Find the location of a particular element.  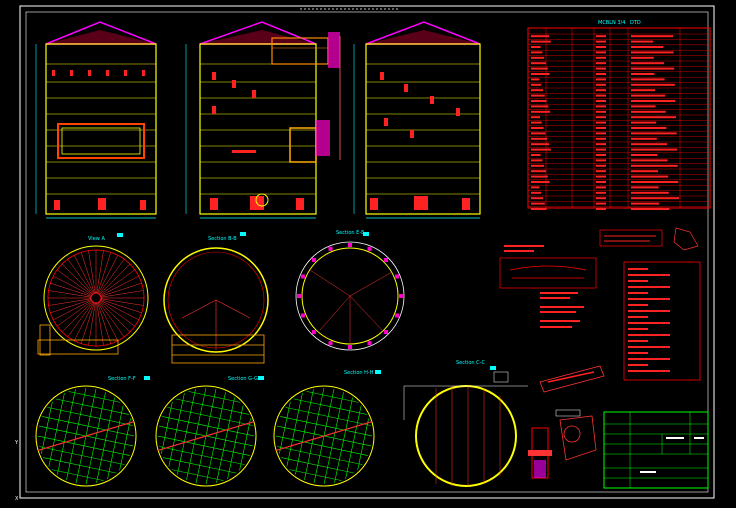

detail-notes is located at coordinates (600, 310).